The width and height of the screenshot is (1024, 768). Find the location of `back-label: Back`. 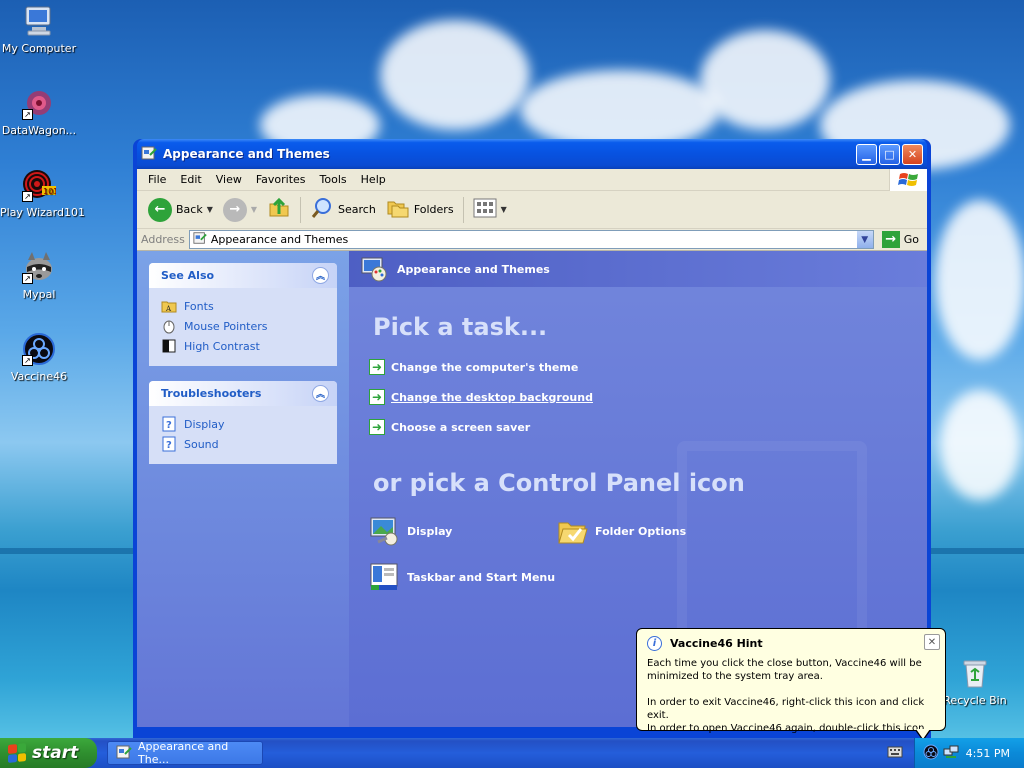

back-label: Back is located at coordinates (189, 209).